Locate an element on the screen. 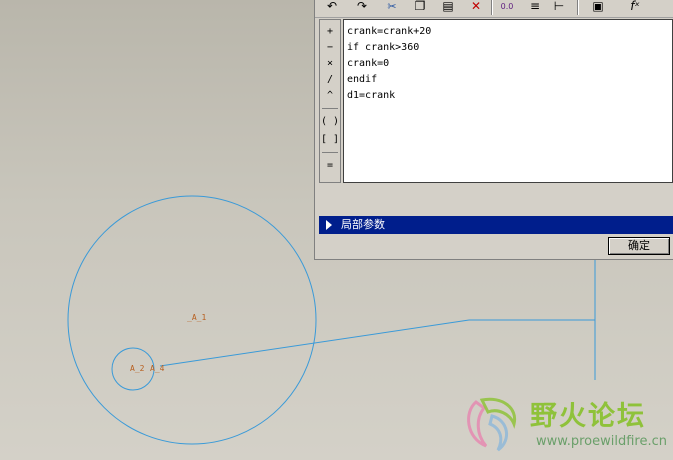  undo-icon: ↶ is located at coordinates (332, 7).